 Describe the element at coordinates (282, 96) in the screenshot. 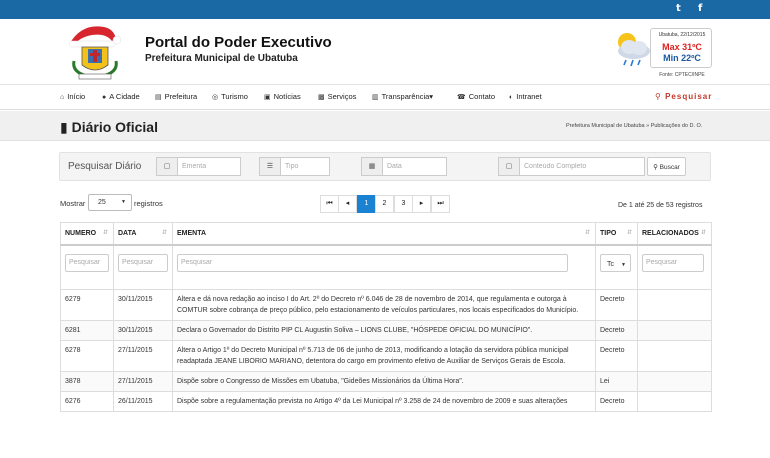

I see `nav-item-noticias: ▣ Notícias` at that location.